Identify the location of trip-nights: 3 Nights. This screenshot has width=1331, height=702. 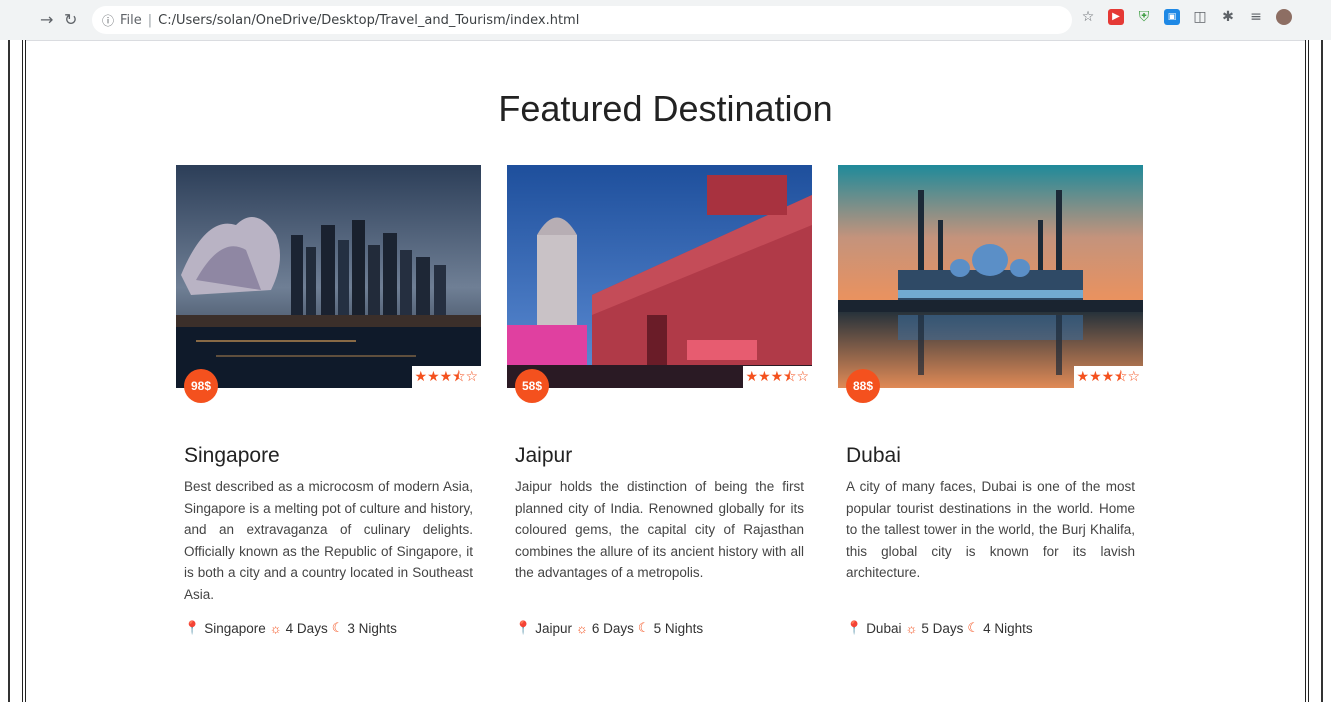
(372, 628).